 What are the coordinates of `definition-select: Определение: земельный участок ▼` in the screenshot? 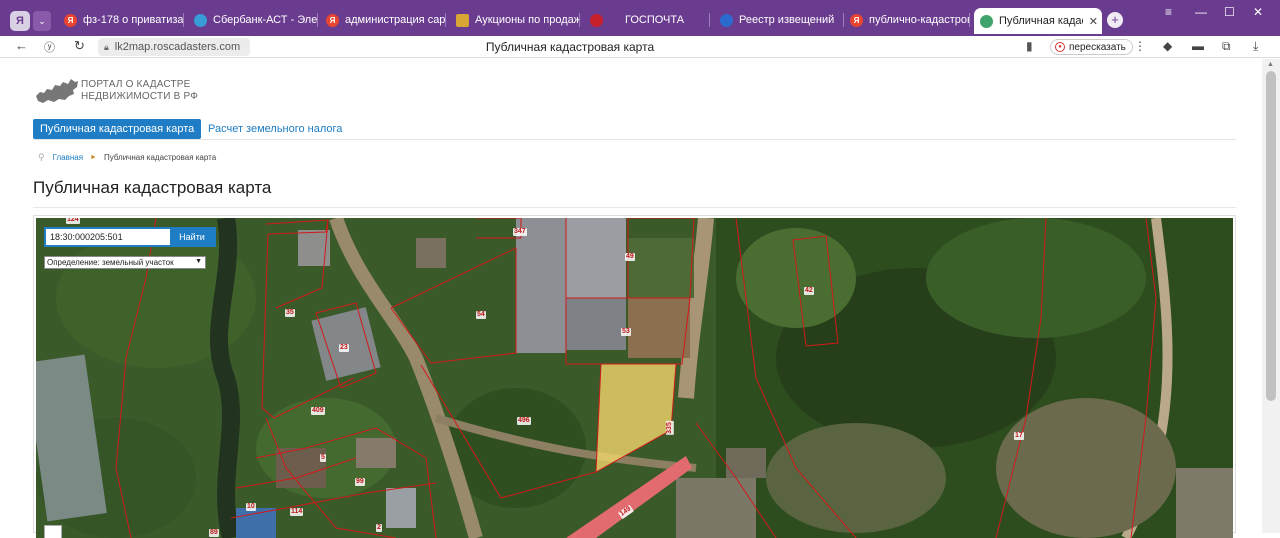 It's located at (125, 262).